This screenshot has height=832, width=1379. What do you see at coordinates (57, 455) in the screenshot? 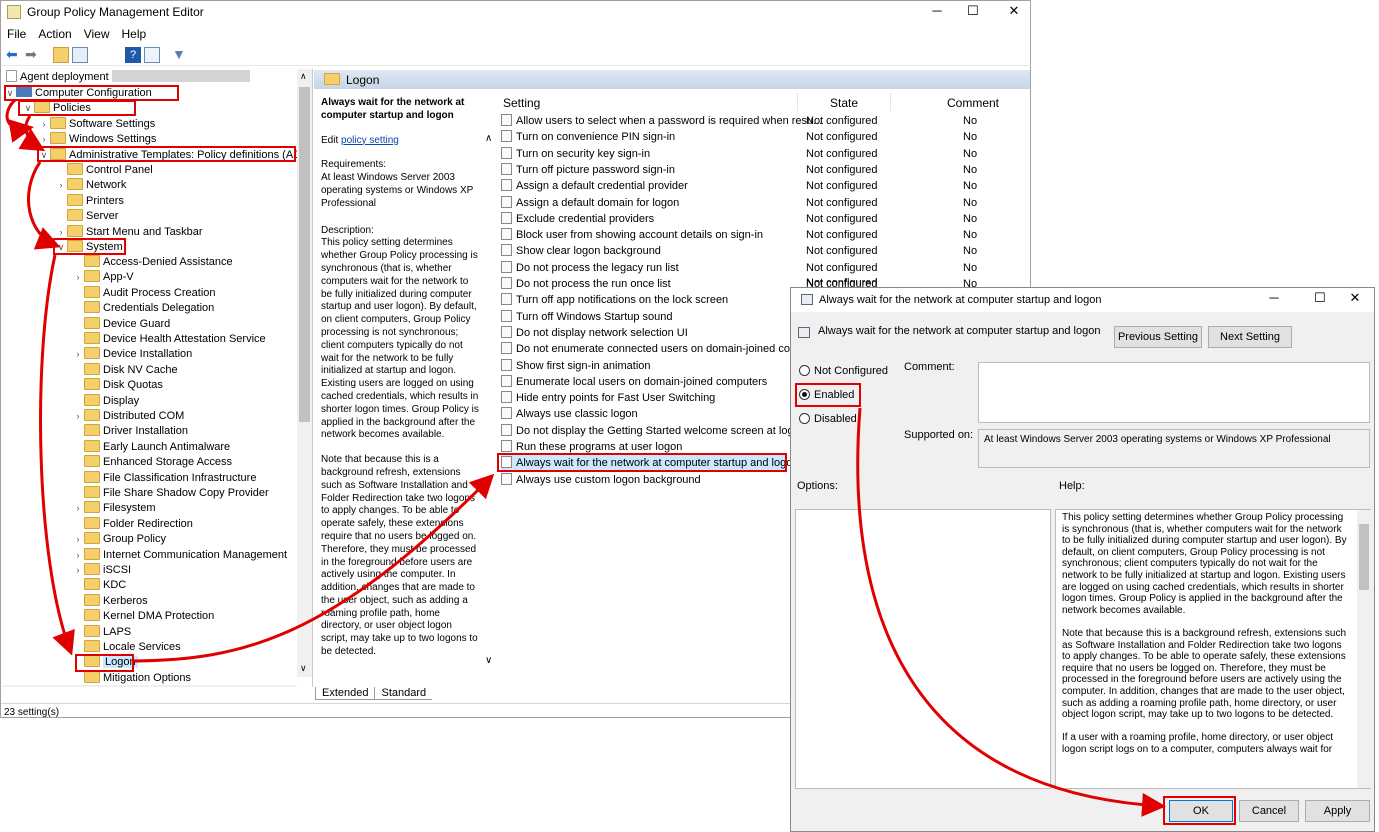
I see `arrow-system-to-logon` at bounding box center [57, 455].